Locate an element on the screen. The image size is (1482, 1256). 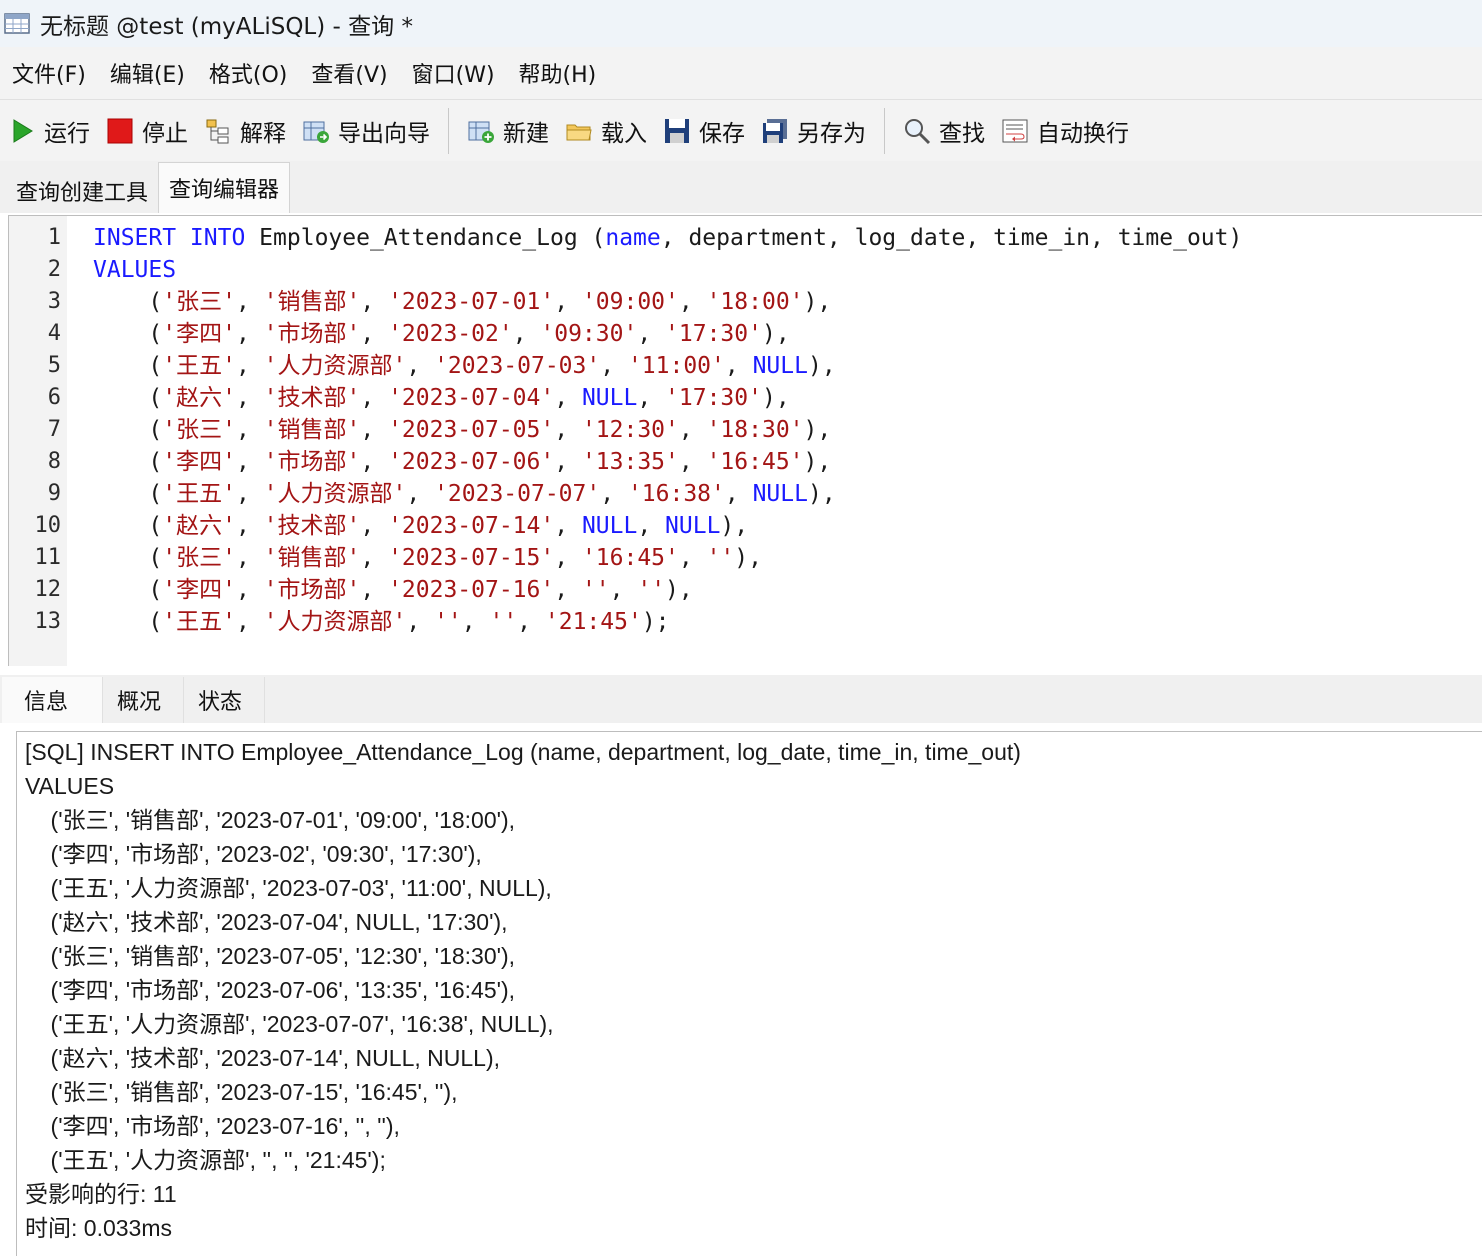
tab-status: 状态 is located at coordinates (225, 700).